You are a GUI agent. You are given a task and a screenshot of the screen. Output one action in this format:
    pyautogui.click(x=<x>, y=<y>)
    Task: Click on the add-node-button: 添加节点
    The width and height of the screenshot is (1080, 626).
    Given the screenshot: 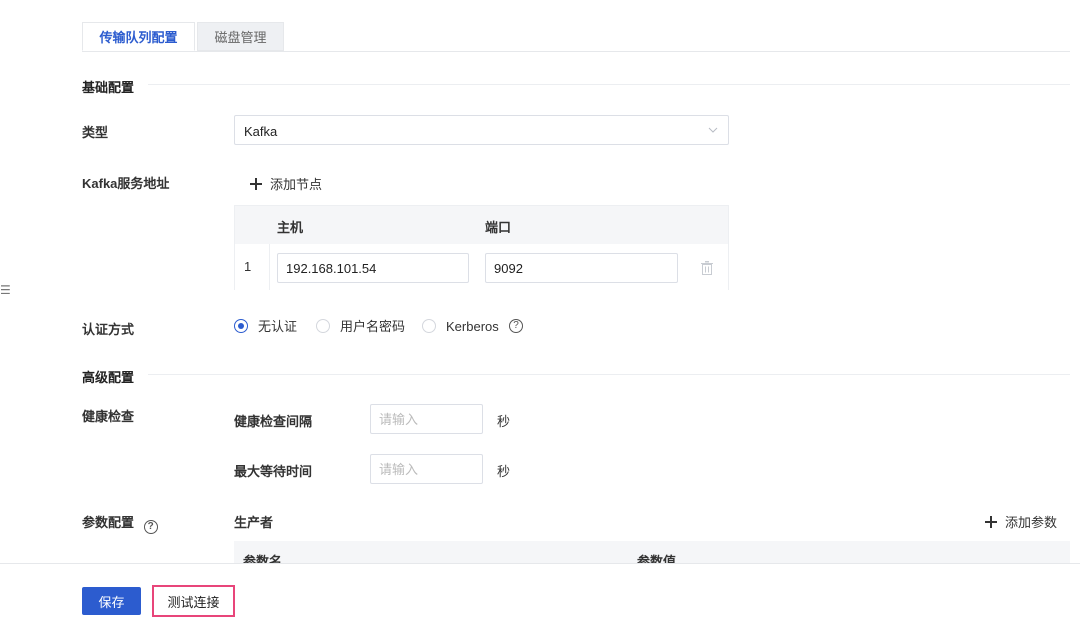 What is the action you would take?
    pyautogui.click(x=286, y=183)
    